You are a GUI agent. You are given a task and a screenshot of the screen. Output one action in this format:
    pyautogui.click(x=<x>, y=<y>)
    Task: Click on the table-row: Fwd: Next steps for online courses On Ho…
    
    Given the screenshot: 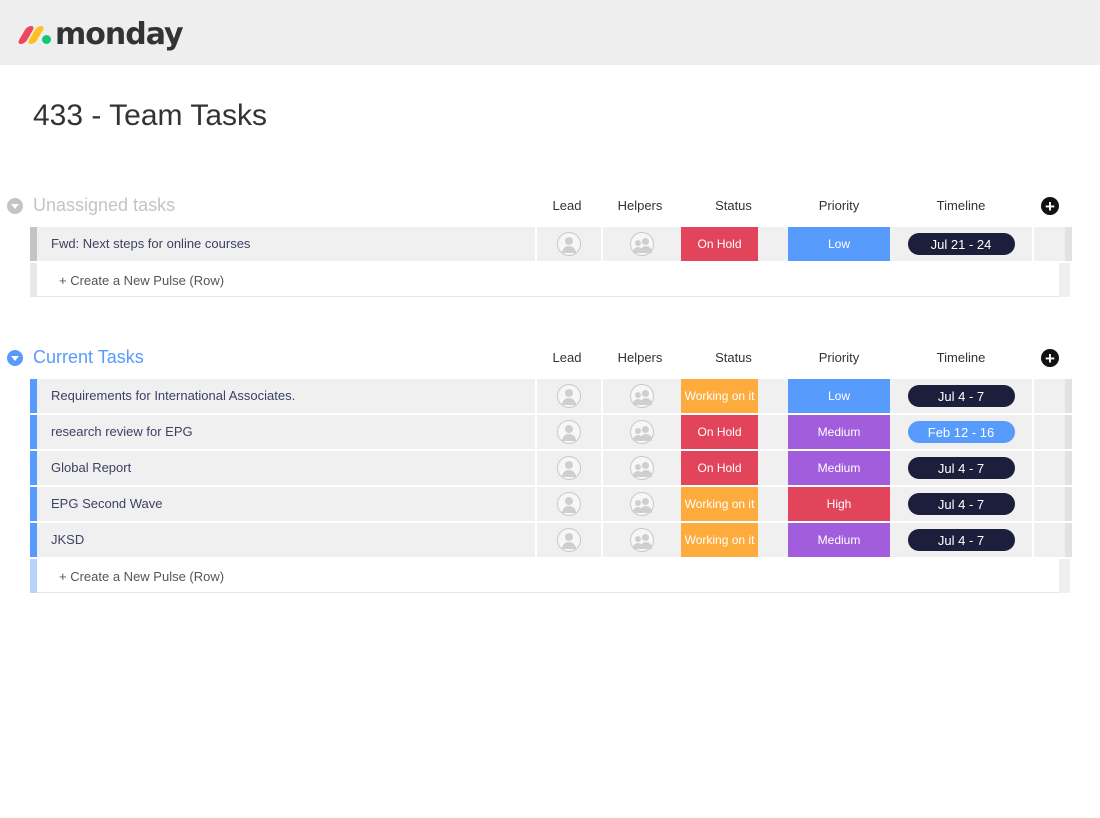 What is the action you would take?
    pyautogui.click(x=551, y=244)
    